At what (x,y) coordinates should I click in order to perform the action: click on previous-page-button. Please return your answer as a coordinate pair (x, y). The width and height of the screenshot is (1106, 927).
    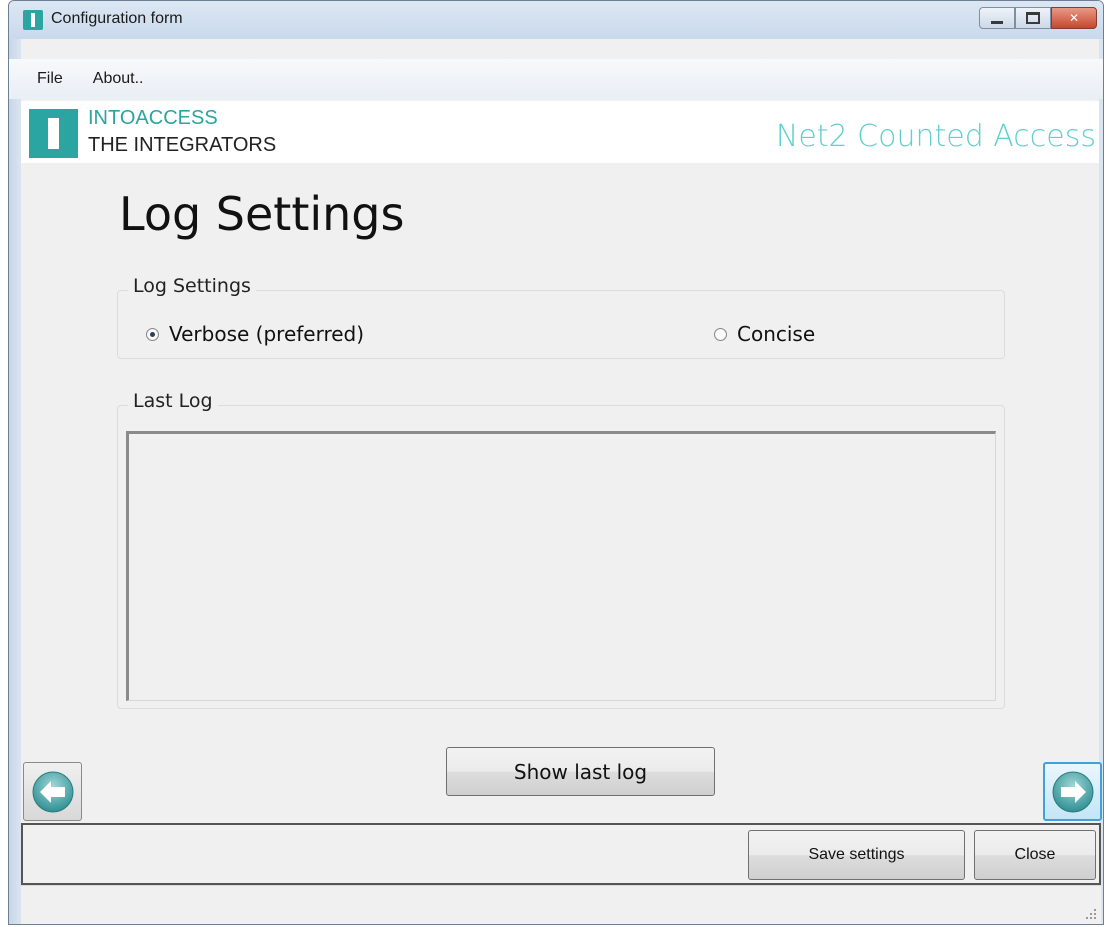
    Looking at the image, I should click on (52, 791).